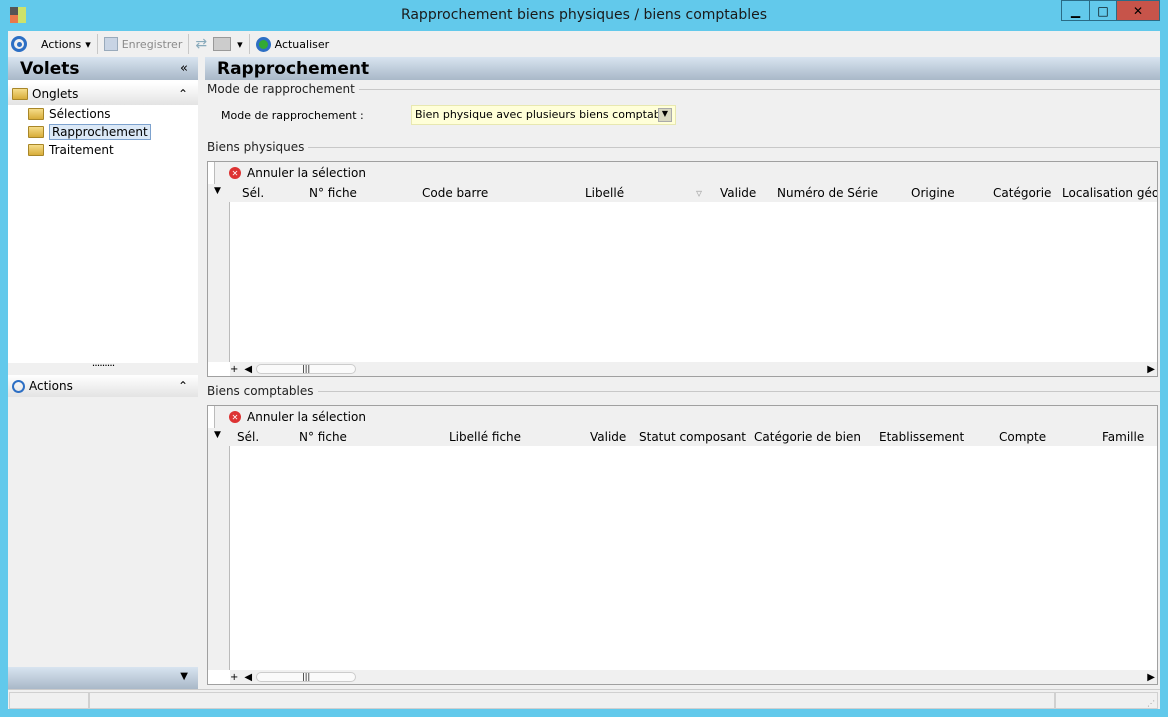  Describe the element at coordinates (921, 437) in the screenshot. I see `column-header: Etablissement` at that location.